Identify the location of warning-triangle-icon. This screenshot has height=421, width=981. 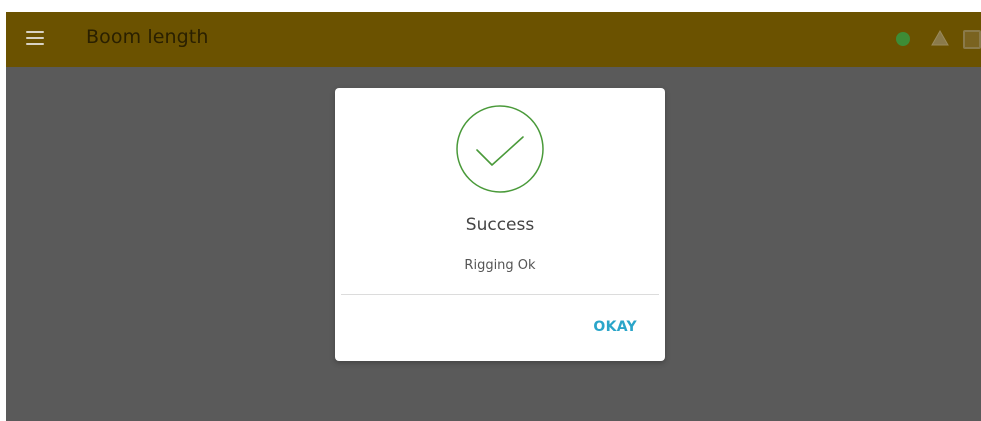
(940, 38).